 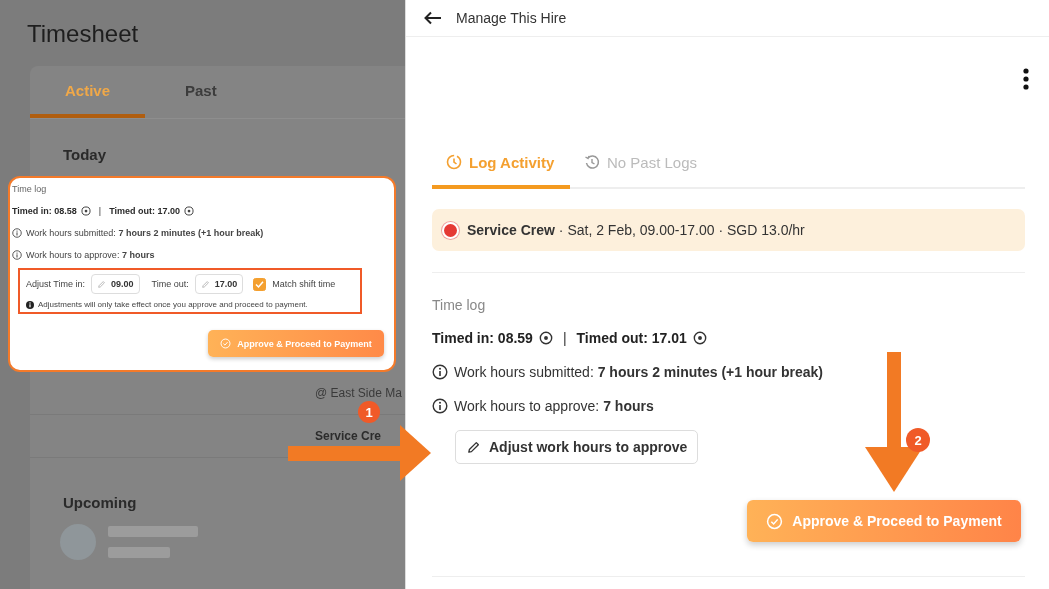 What do you see at coordinates (173, 304) in the screenshot?
I see `note-text: Adjustments will only take effect once you approve and proceed to payment.` at bounding box center [173, 304].